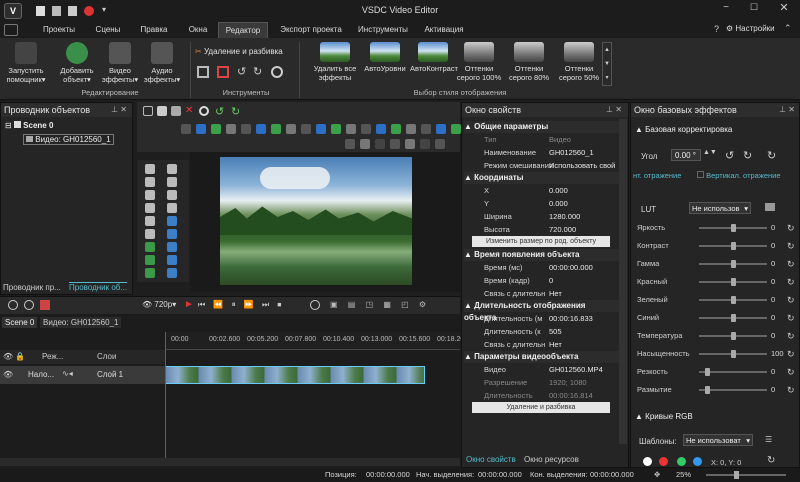  What do you see at coordinates (787, 109) in the screenshot?
I see `effects-pin-icon: ⊥ ✕` at bounding box center [787, 109].